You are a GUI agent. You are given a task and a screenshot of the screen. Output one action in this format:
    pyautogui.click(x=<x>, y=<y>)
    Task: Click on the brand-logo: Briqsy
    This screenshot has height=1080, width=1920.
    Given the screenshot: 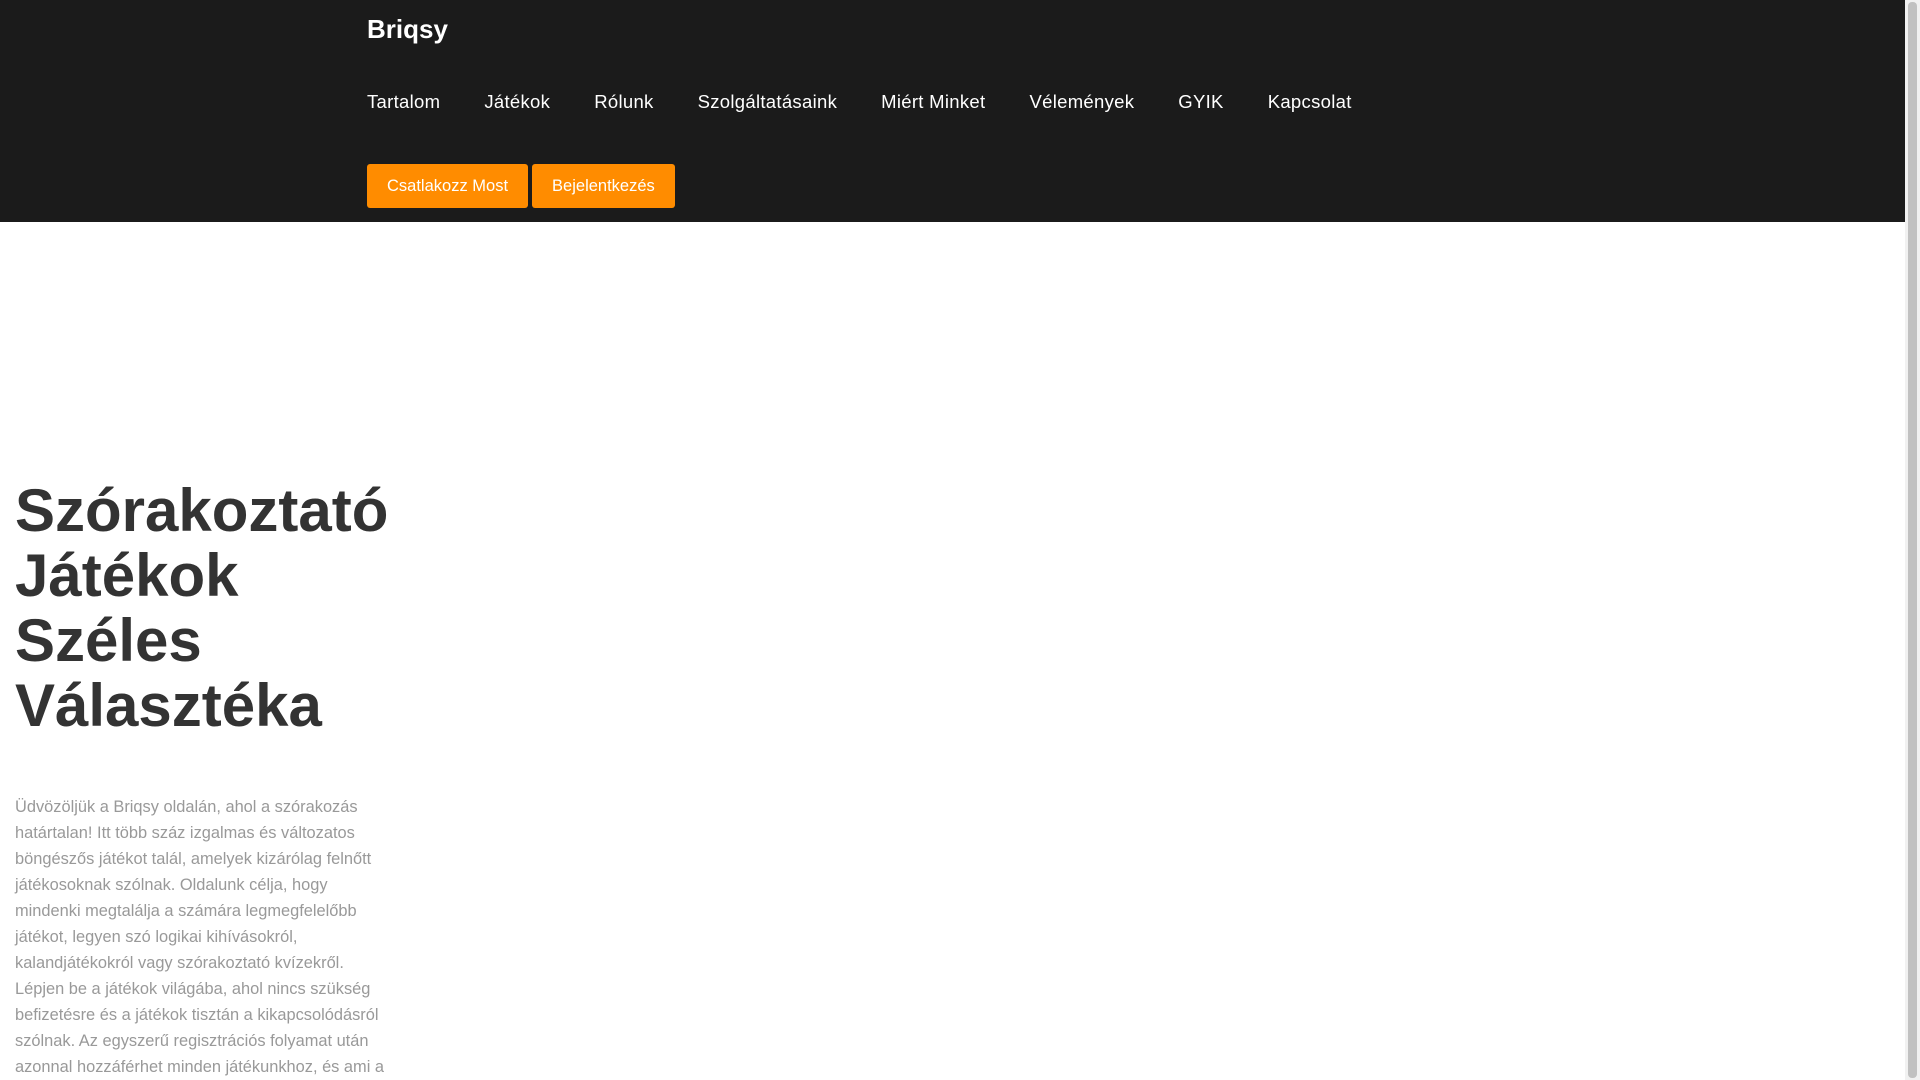 What is the action you would take?
    pyautogui.click(x=407, y=29)
    